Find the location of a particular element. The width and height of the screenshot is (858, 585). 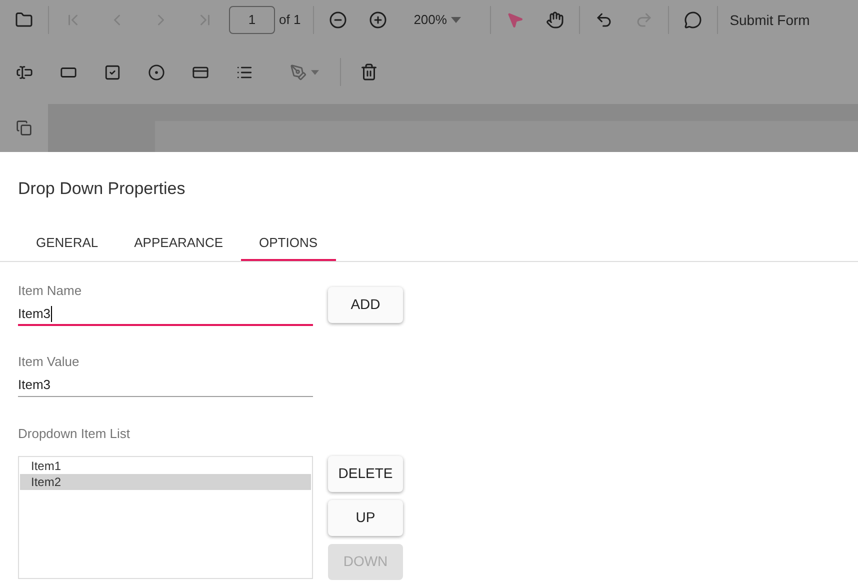

field-label: Item Name is located at coordinates (50, 290).